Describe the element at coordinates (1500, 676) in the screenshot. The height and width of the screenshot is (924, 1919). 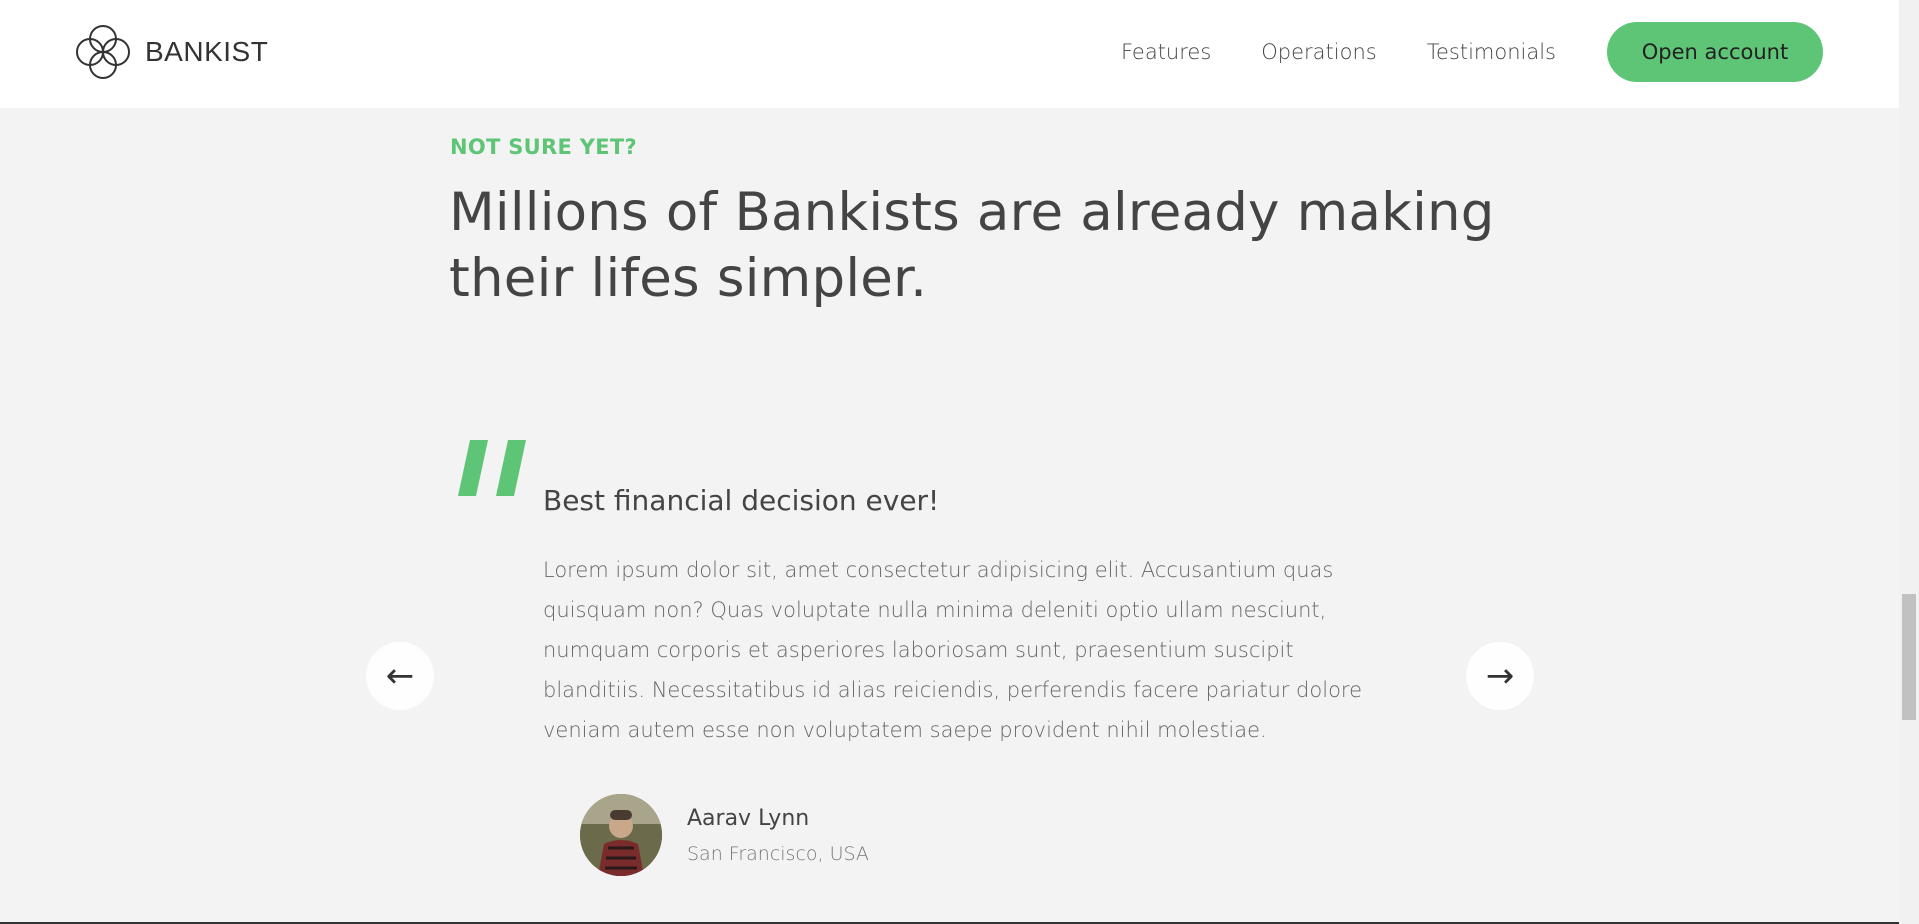
I see `slider-next-button: →` at that location.